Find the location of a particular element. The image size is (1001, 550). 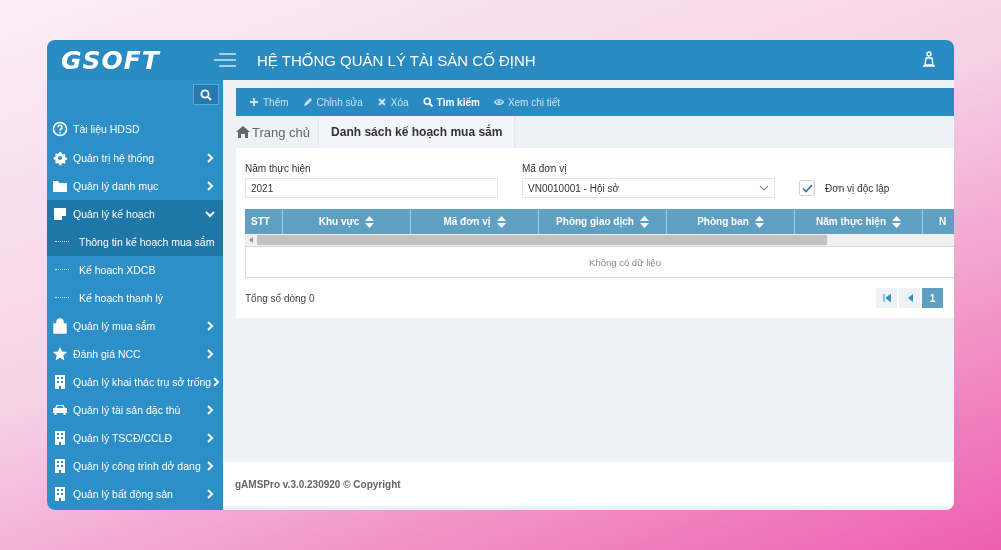

sidebar-item: Quản lý mua sắm is located at coordinates (135, 326).